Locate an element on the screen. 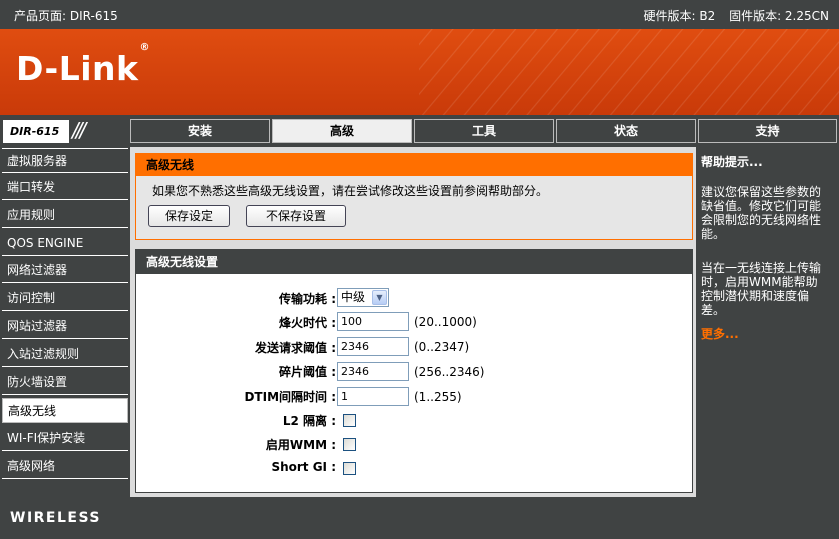  product-page-label: 产品页面: DIR-615 is located at coordinates (66, 16).